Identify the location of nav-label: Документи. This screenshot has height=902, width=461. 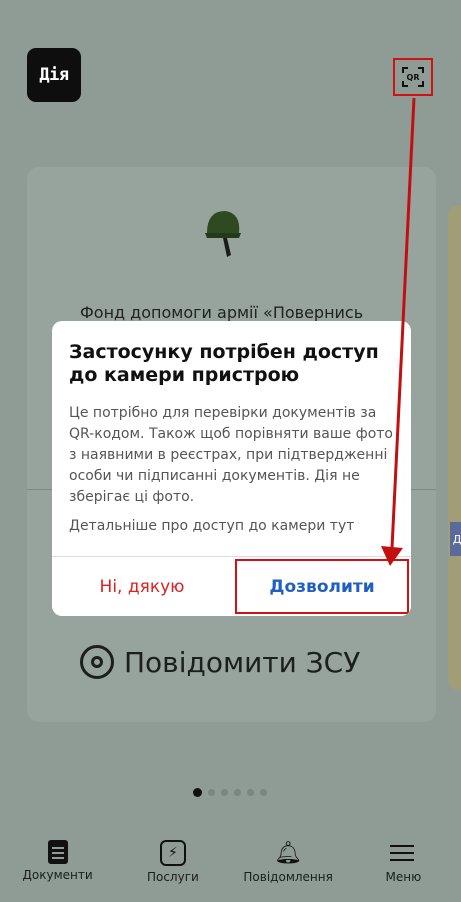
(57, 875).